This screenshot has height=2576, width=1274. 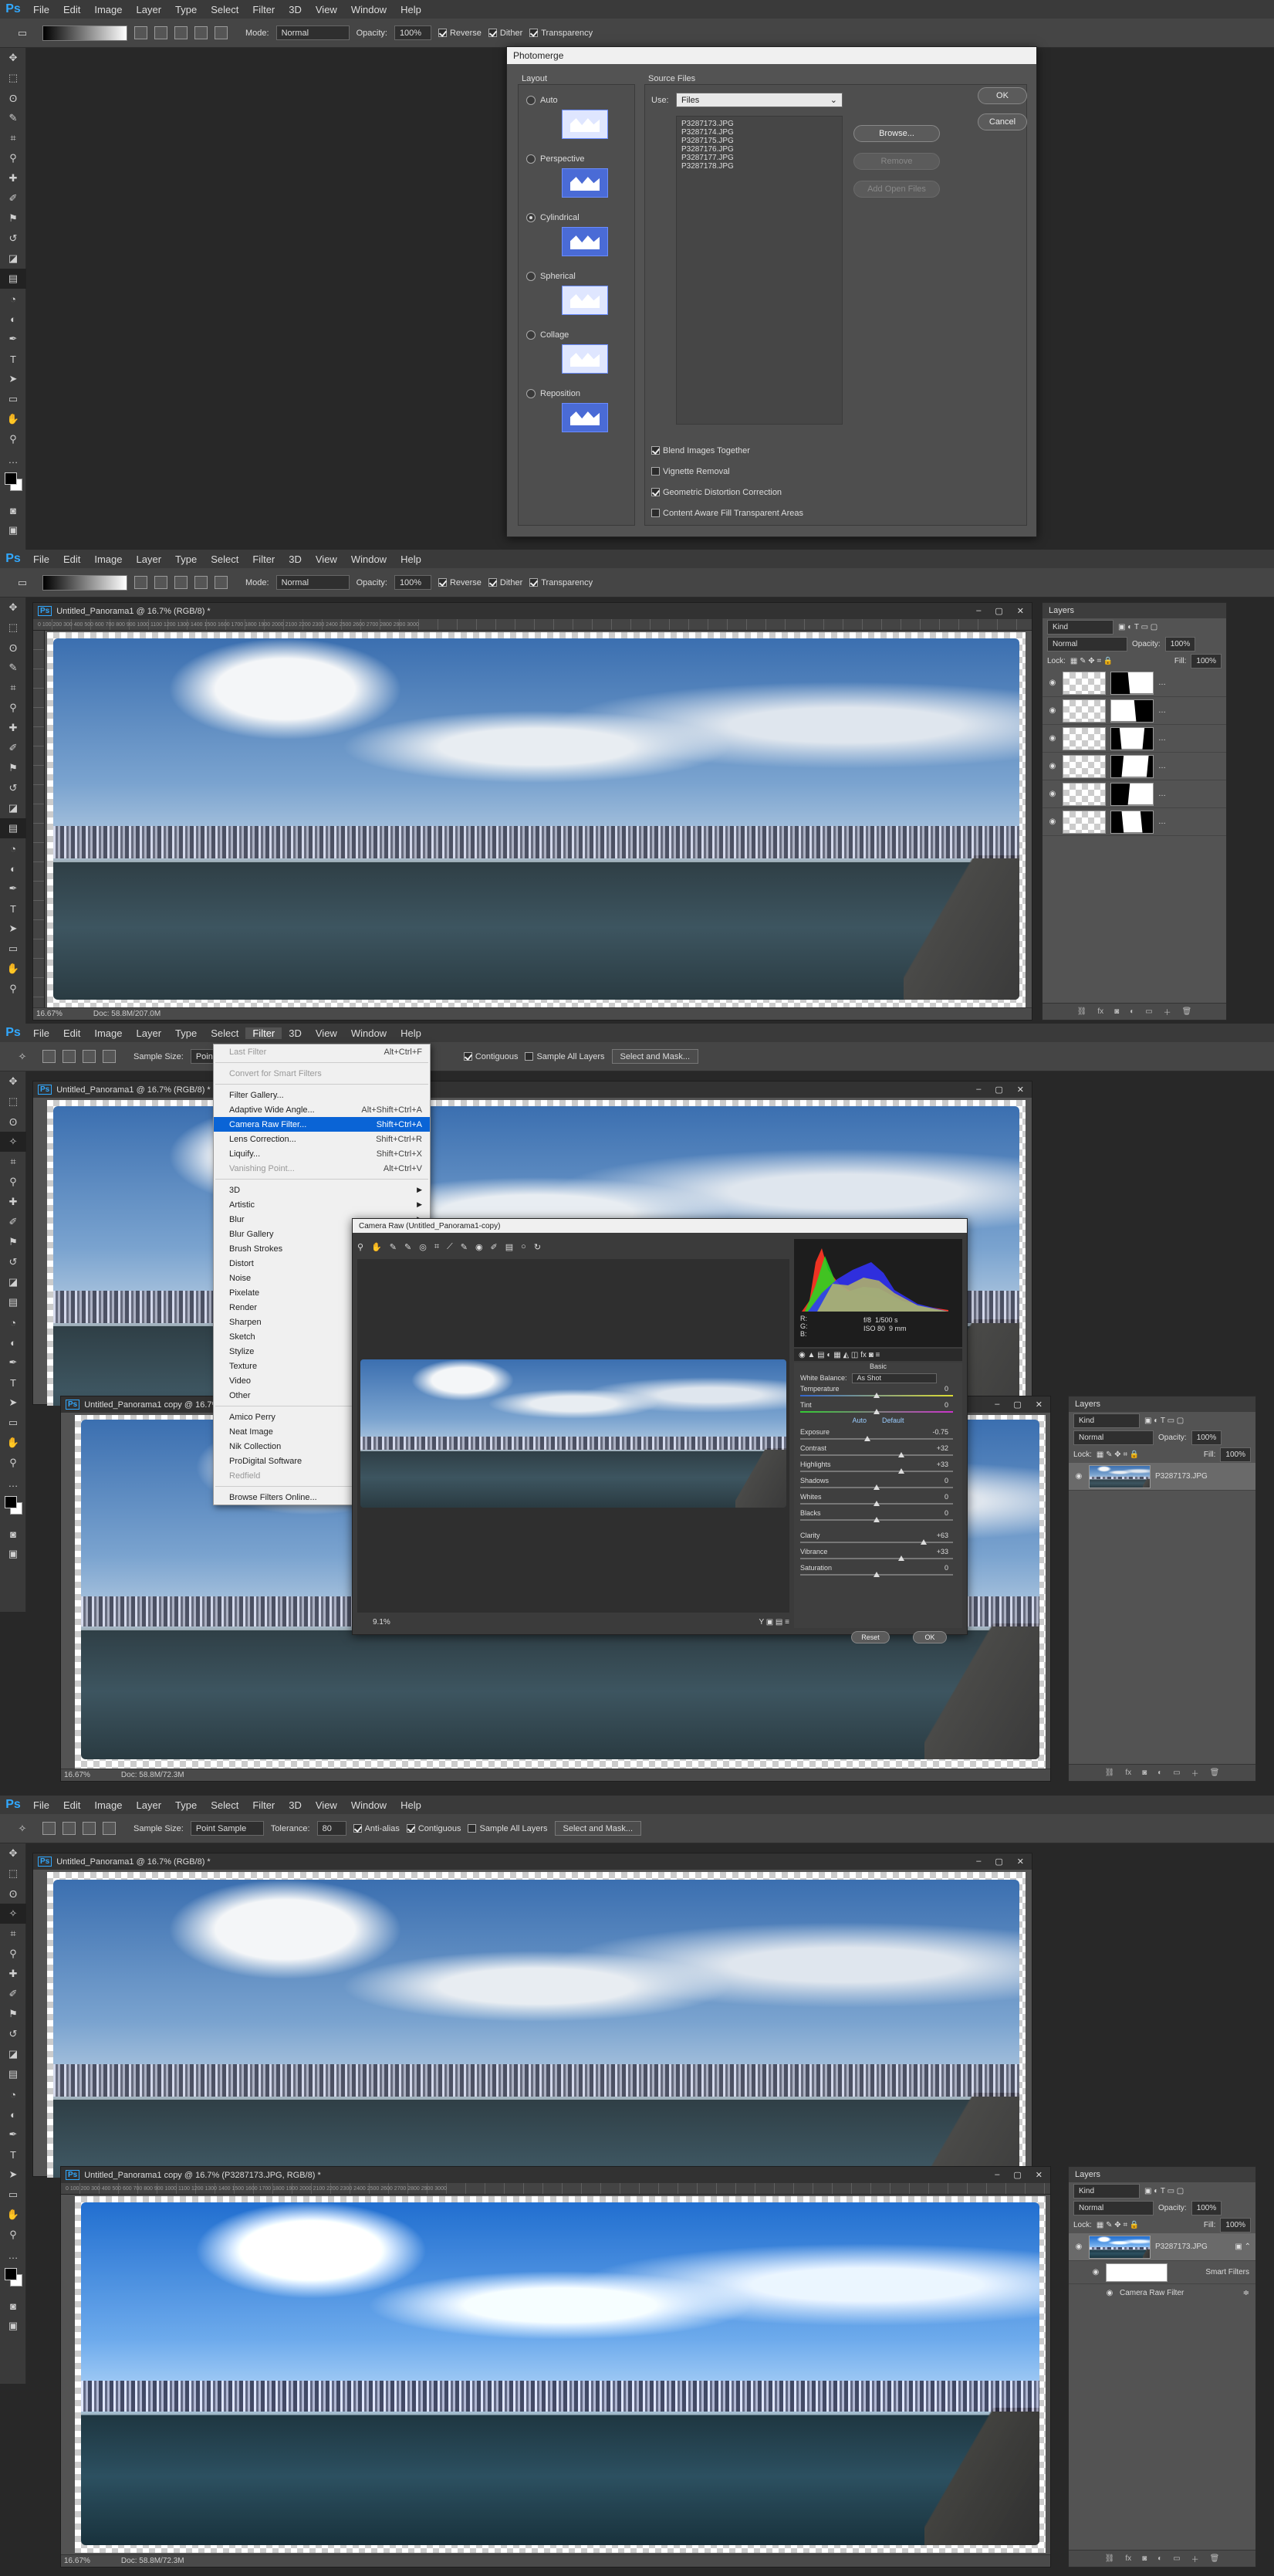 I want to click on reflected-gradient-button, so click(x=201, y=582).